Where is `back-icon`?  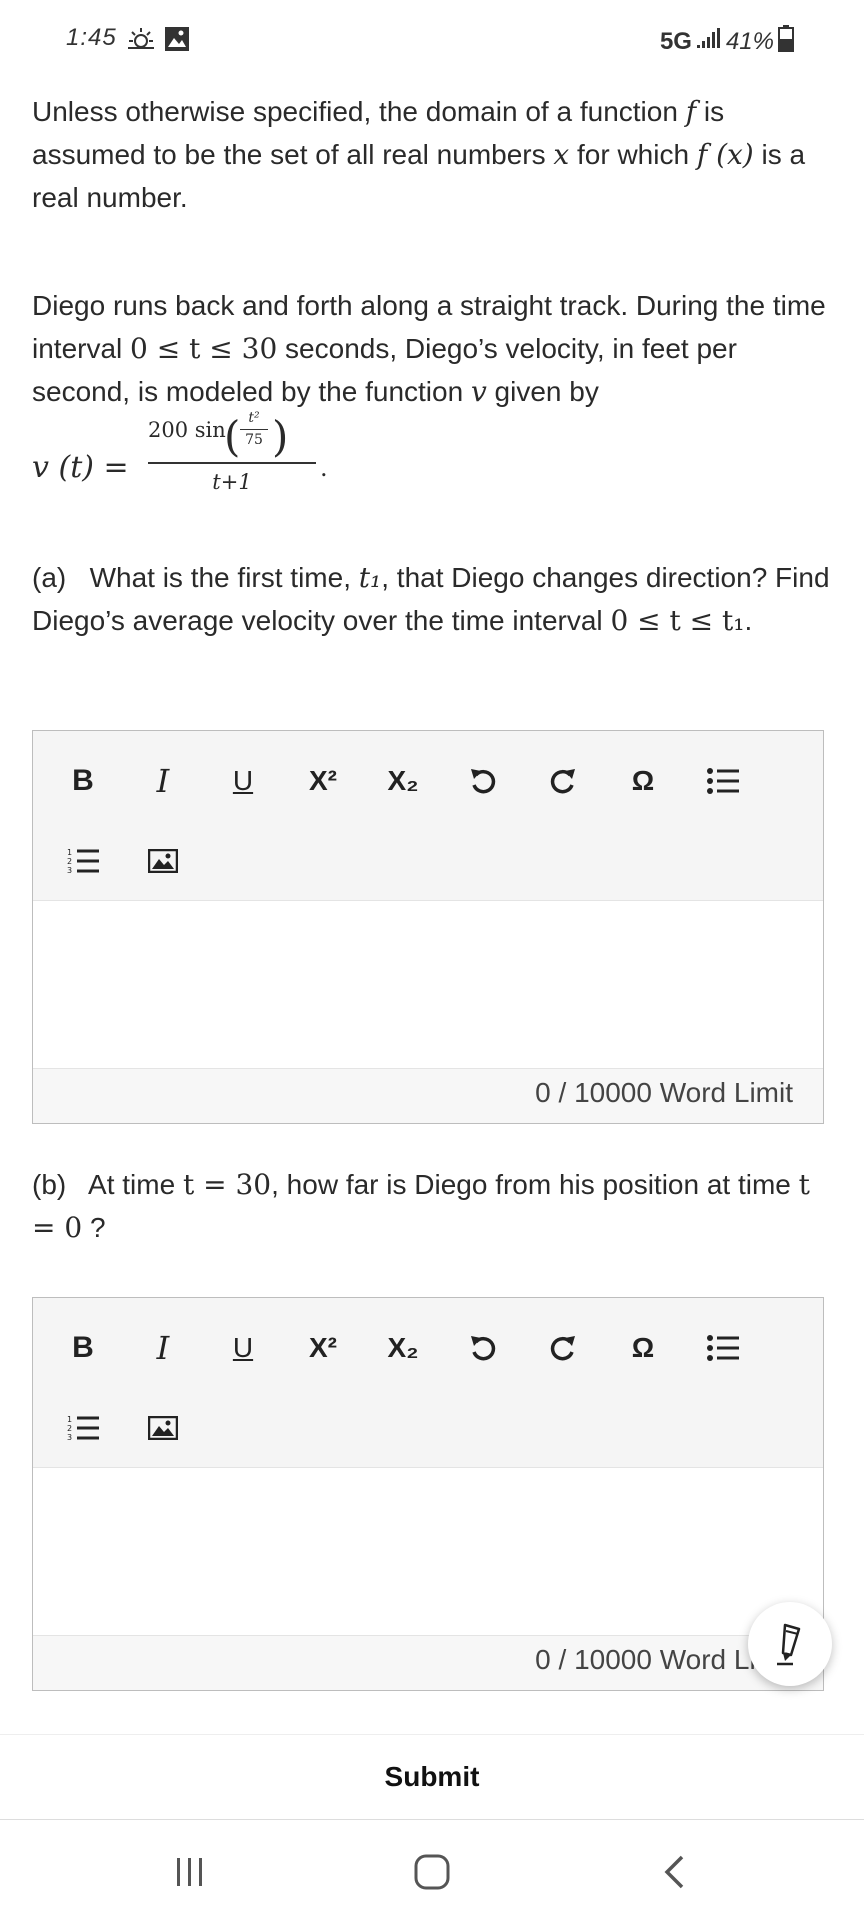
back-icon is located at coordinates (674, 1872).